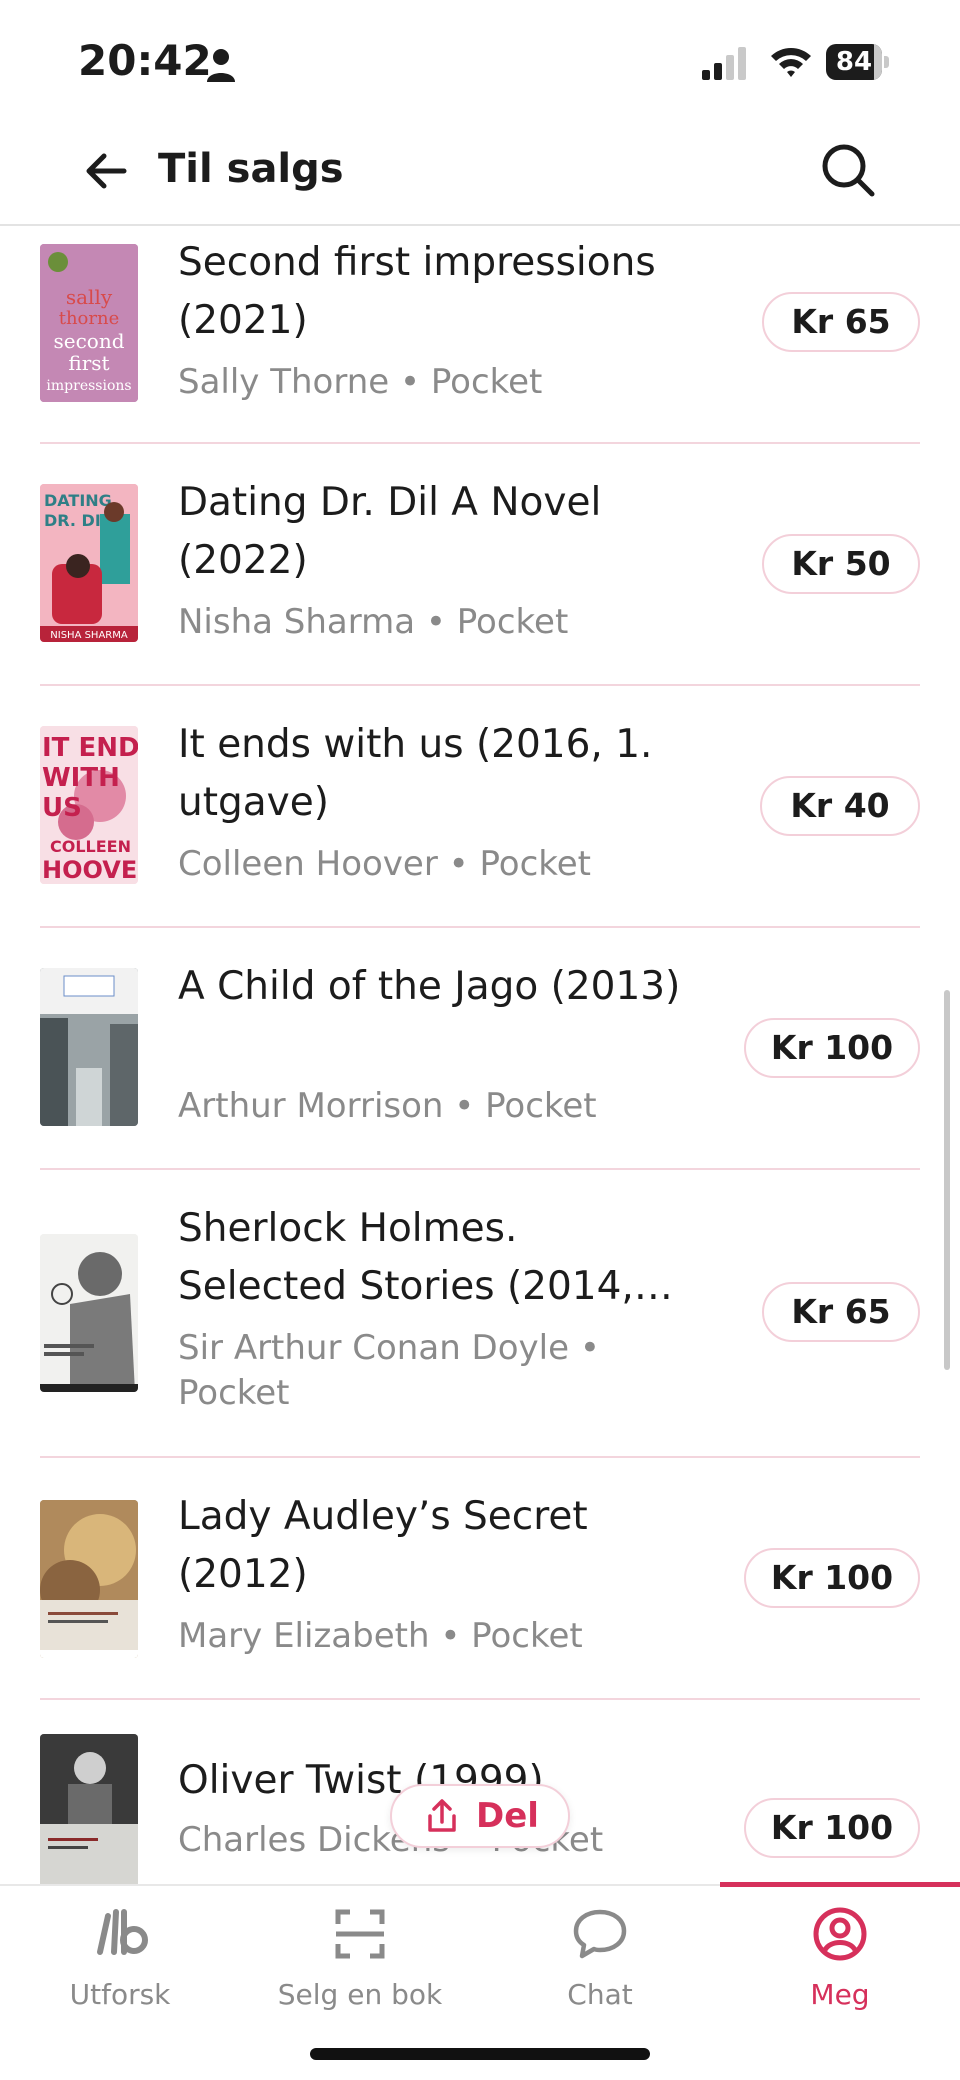 The height and width of the screenshot is (2080, 960). I want to click on chat-bubble-icon, so click(600, 1934).